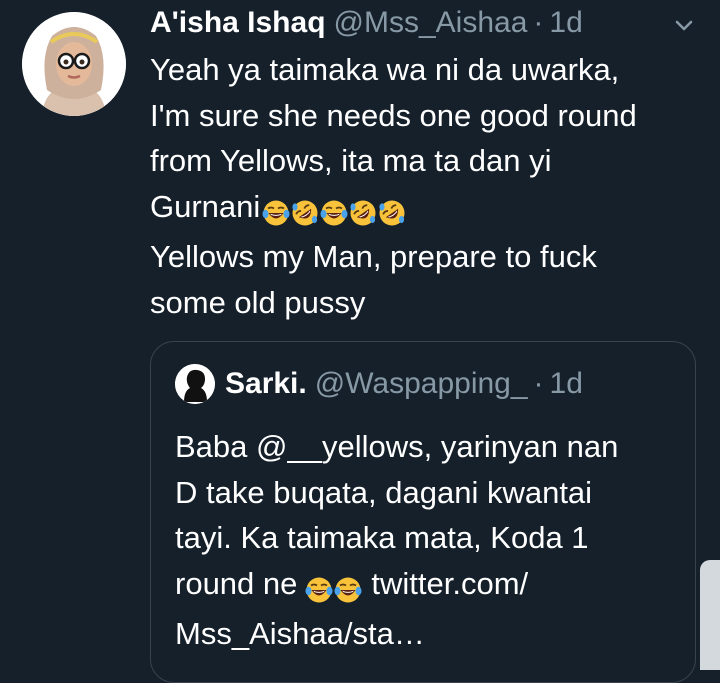  What do you see at coordinates (430, 209) in the screenshot?
I see `tweet-text-line-with-emoji: Gurnani` at bounding box center [430, 209].